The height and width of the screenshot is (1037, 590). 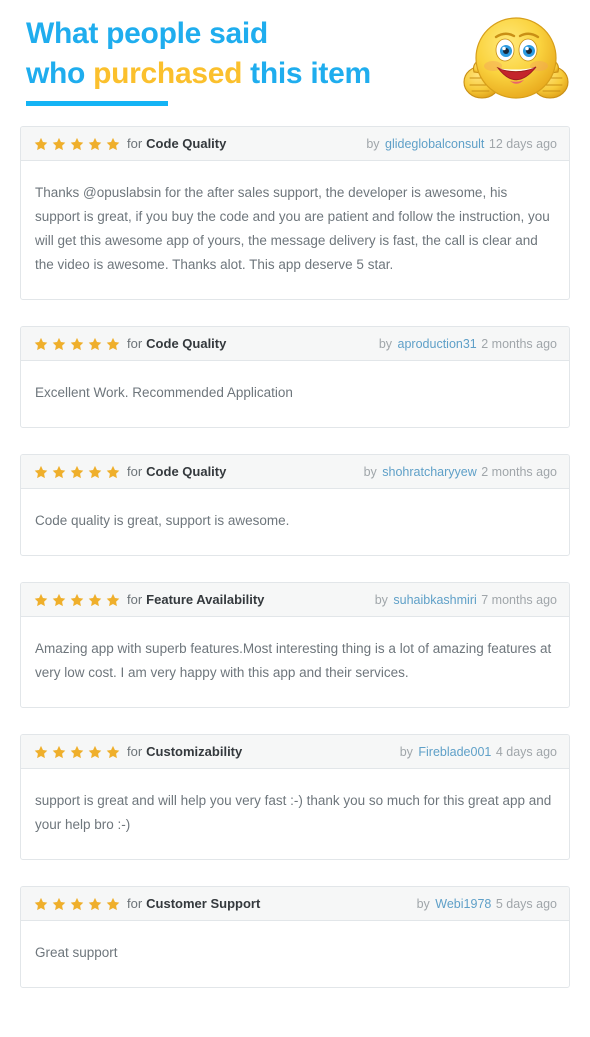 I want to click on review-author-link: Fireblade001, so click(x=454, y=752).